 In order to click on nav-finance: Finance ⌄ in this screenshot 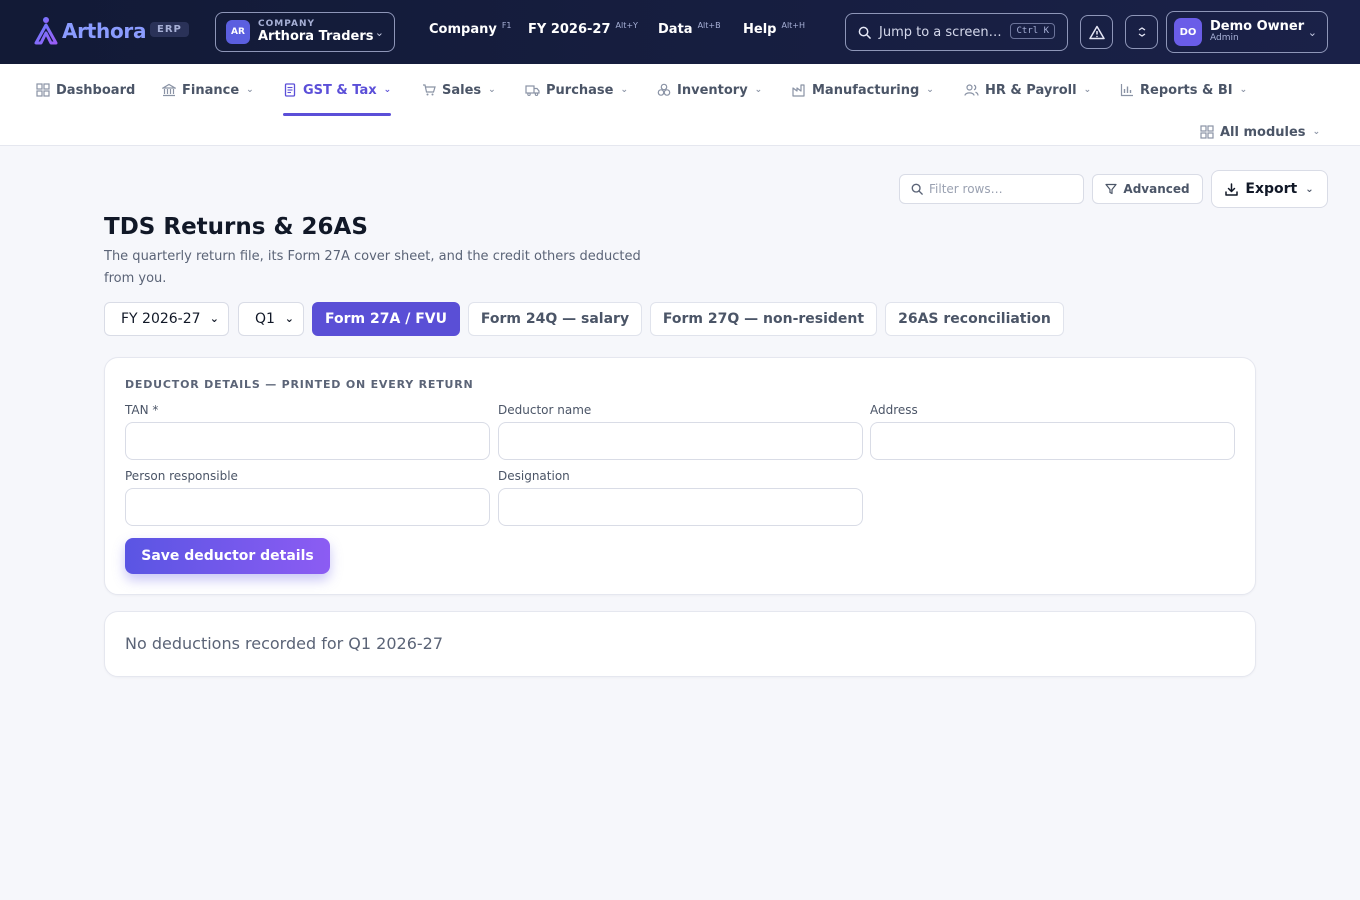, I will do `click(208, 90)`.